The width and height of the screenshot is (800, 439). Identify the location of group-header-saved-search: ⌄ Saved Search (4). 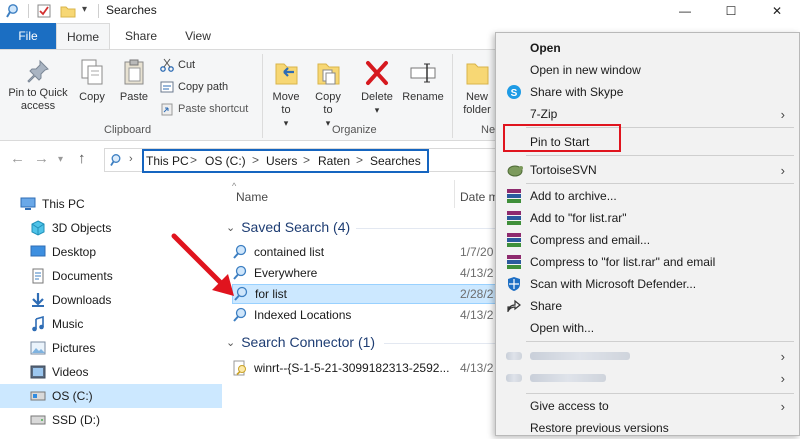
(288, 227).